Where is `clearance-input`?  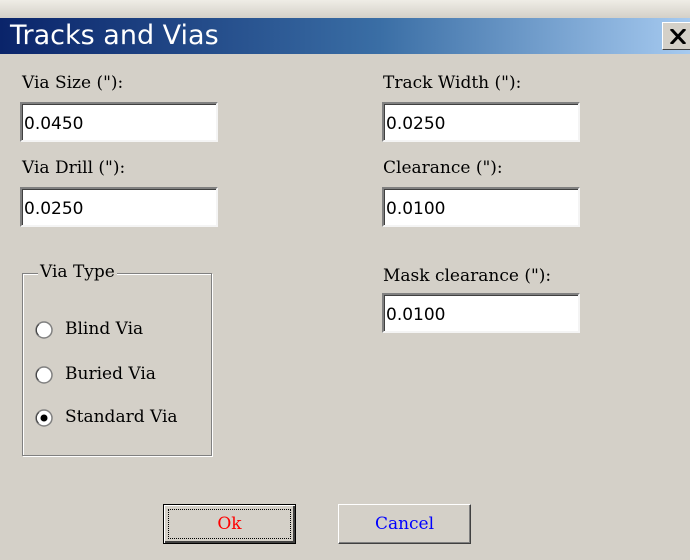
clearance-input is located at coordinates (481, 207).